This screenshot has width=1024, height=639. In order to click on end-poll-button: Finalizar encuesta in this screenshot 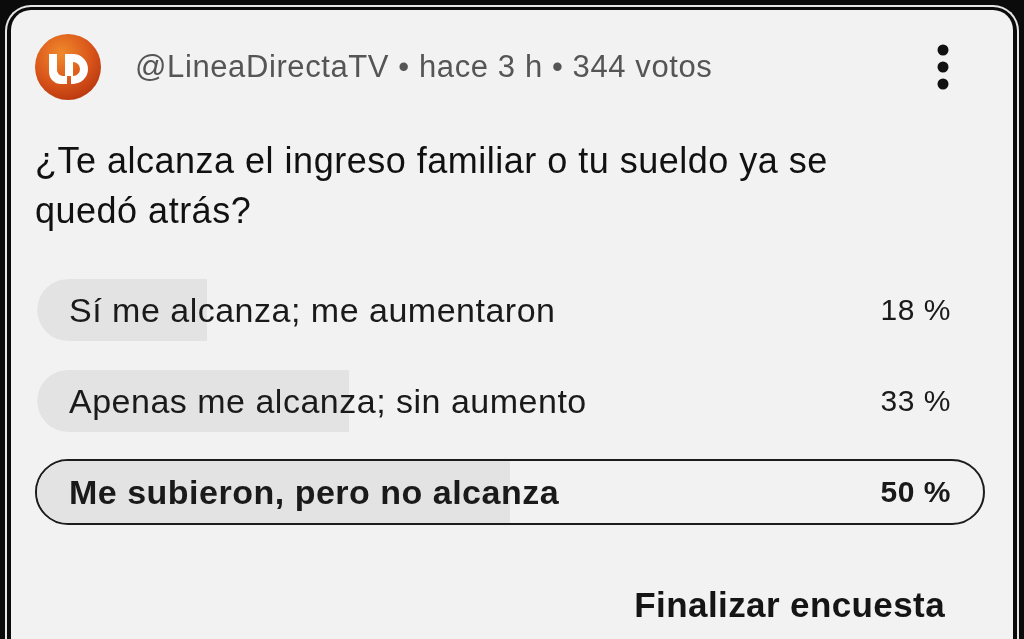, I will do `click(789, 605)`.